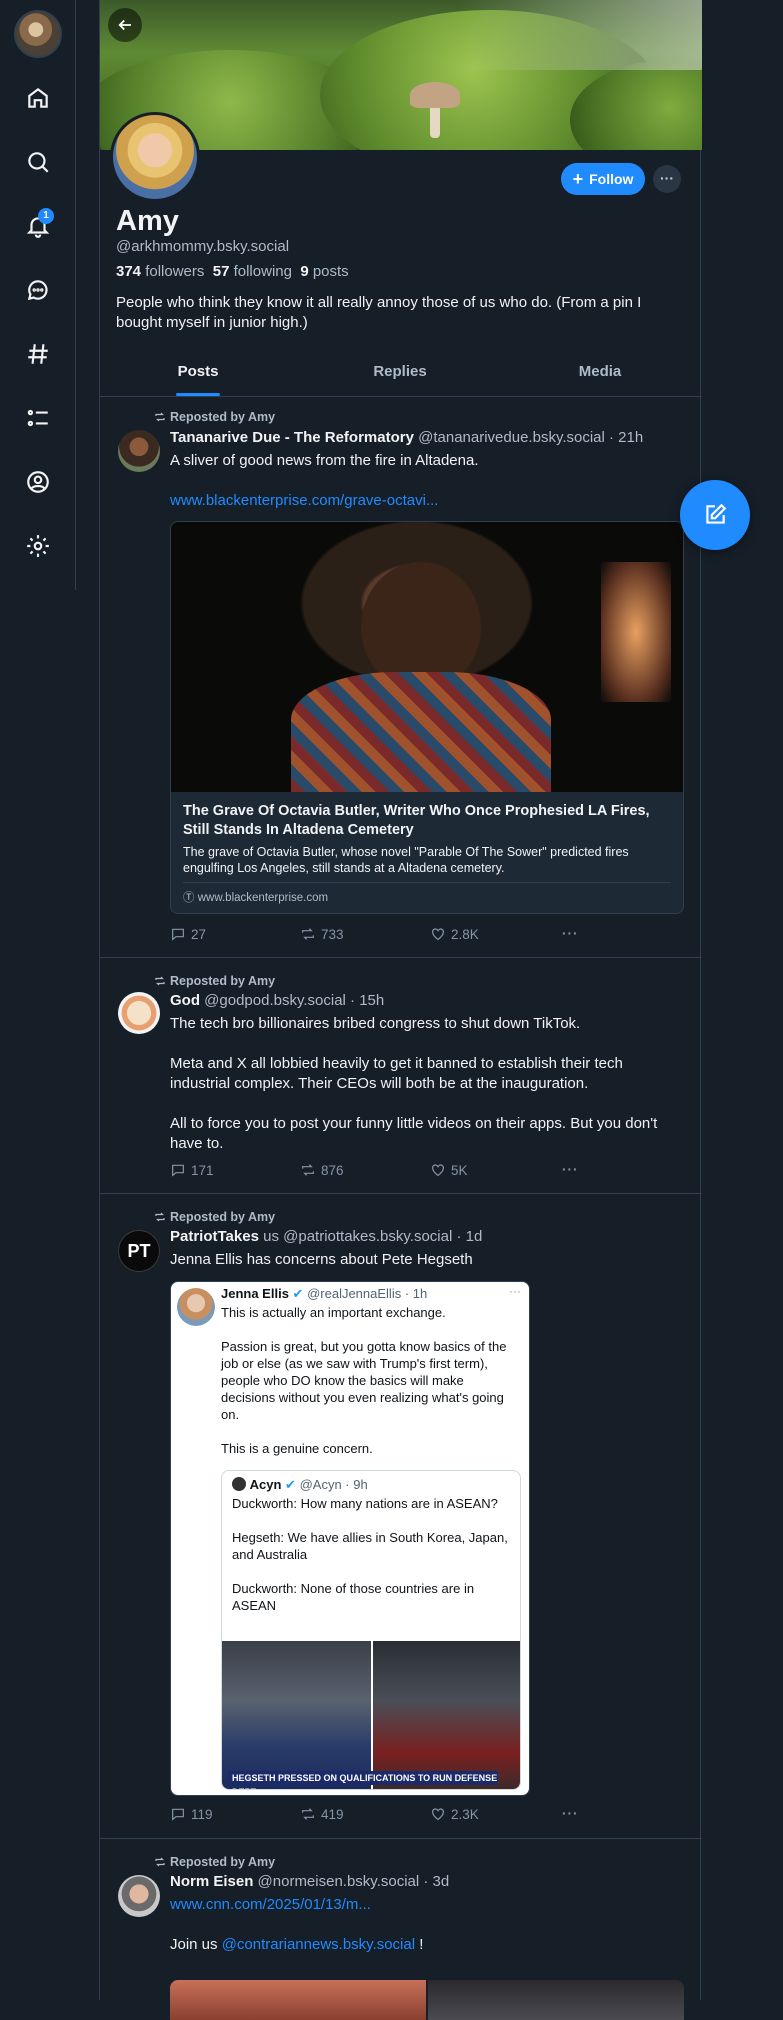 The width and height of the screenshot is (783, 2020). I want to click on search-icon, so click(38, 162).